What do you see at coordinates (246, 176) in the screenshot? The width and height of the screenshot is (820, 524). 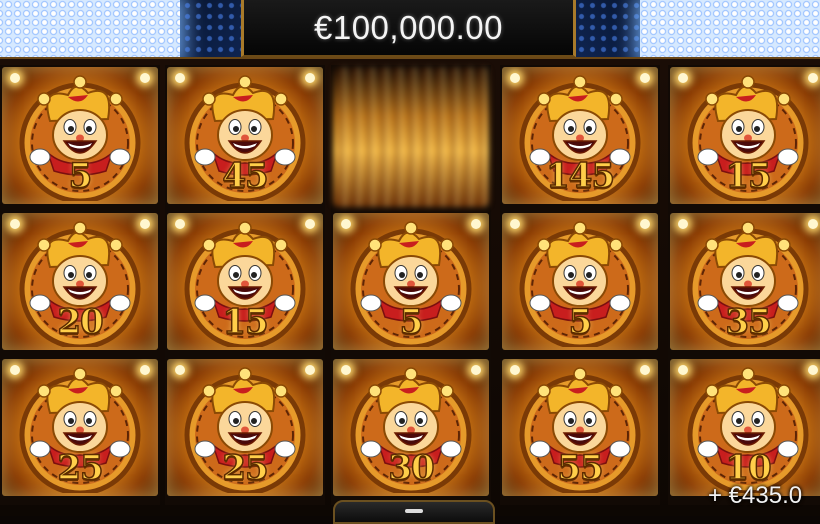 I see `symbol-value: 45` at bounding box center [246, 176].